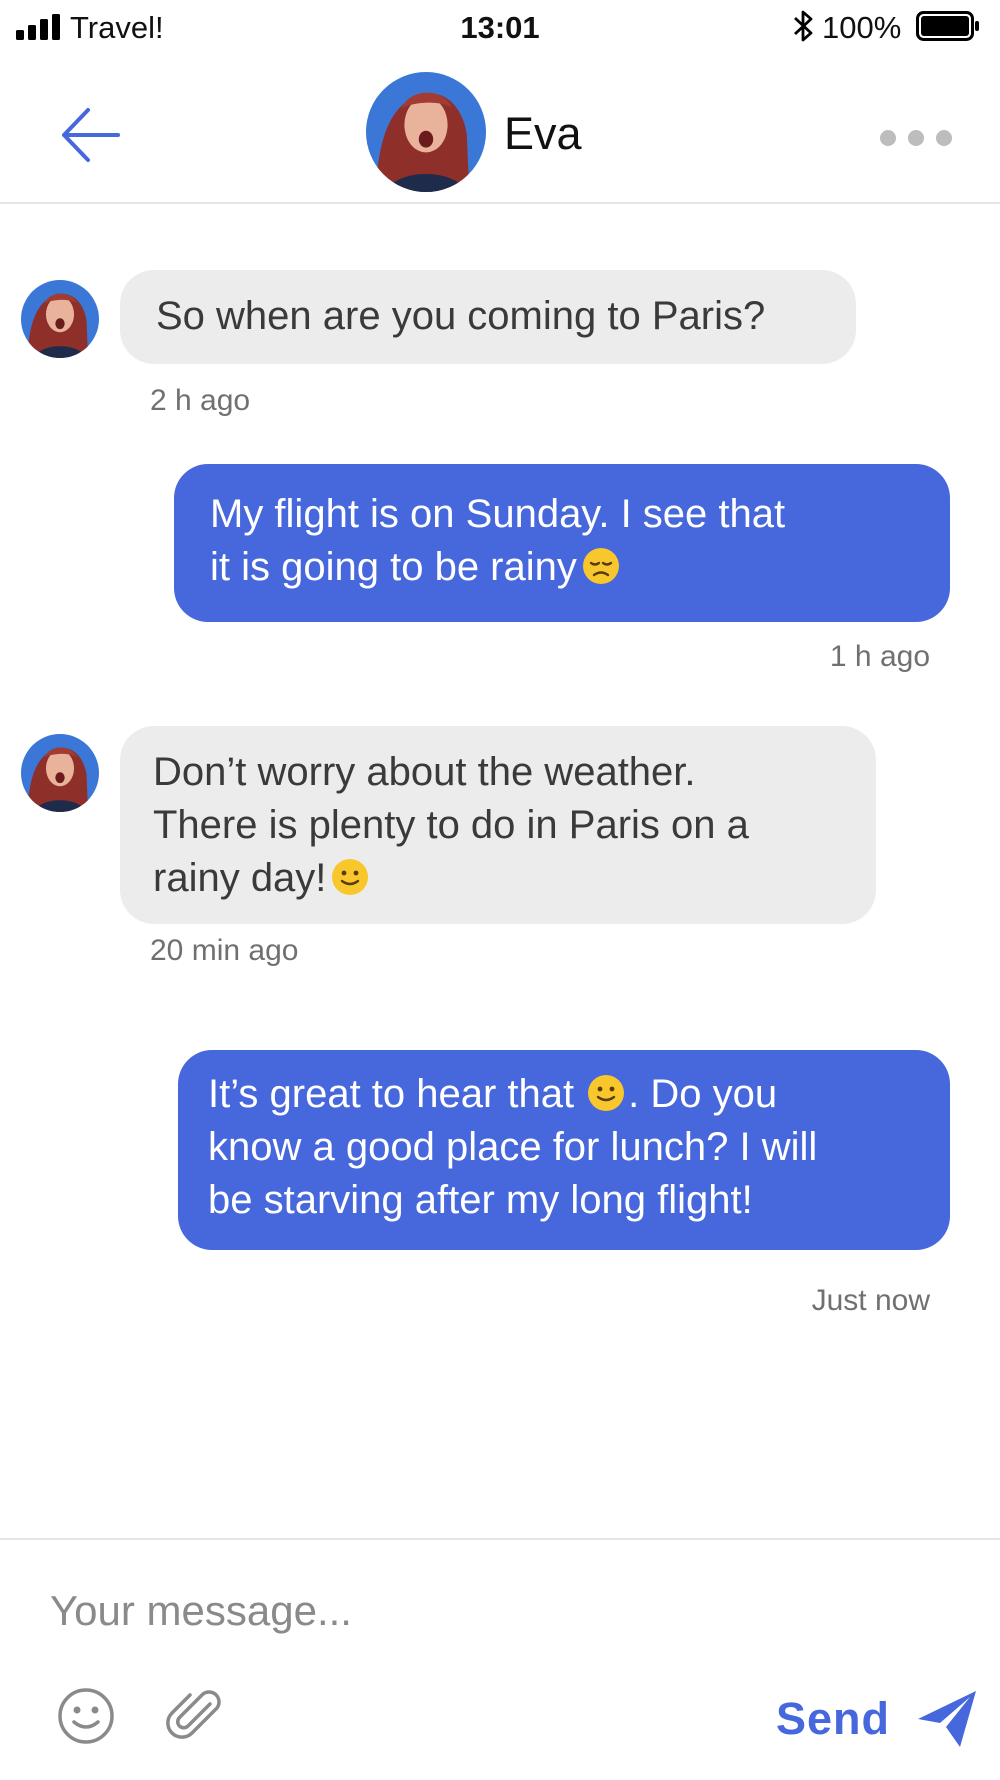  I want to click on message-text-line: Don’t worry about the weather., so click(424, 772).